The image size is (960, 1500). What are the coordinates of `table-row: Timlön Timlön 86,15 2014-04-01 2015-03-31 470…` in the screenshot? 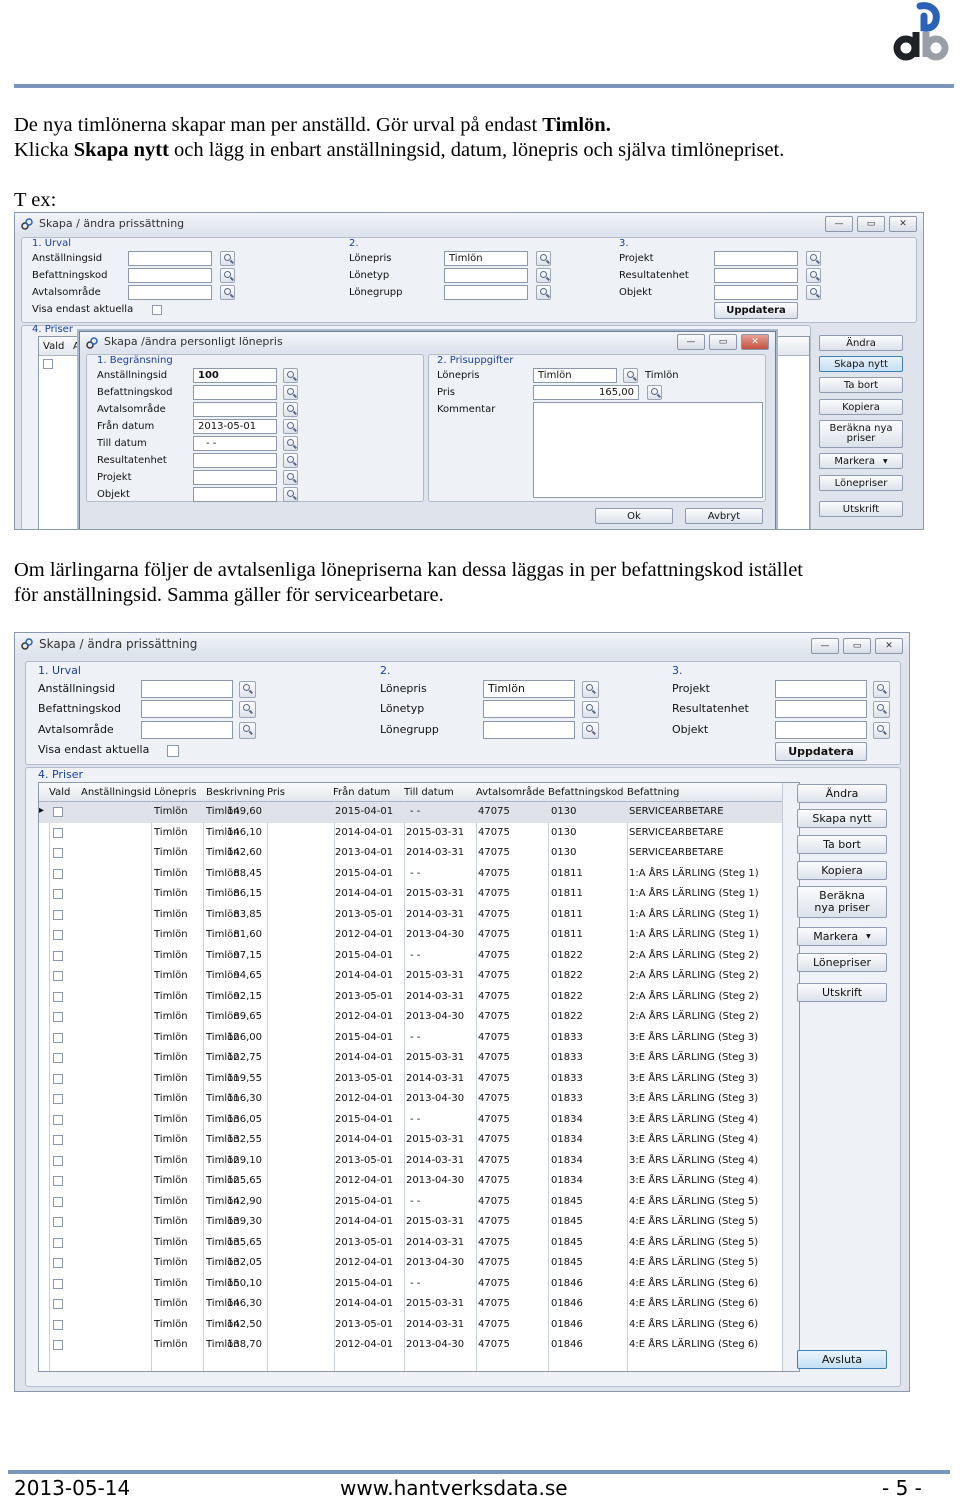 It's located at (419, 894).